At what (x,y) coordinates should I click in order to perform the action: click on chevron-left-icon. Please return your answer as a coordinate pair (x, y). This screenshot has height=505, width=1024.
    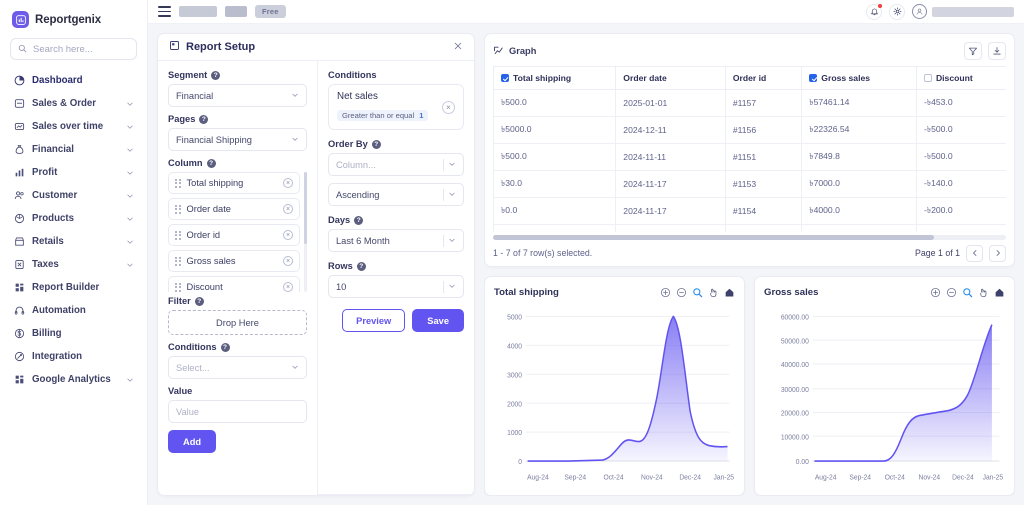
    Looking at the image, I should click on (974, 253).